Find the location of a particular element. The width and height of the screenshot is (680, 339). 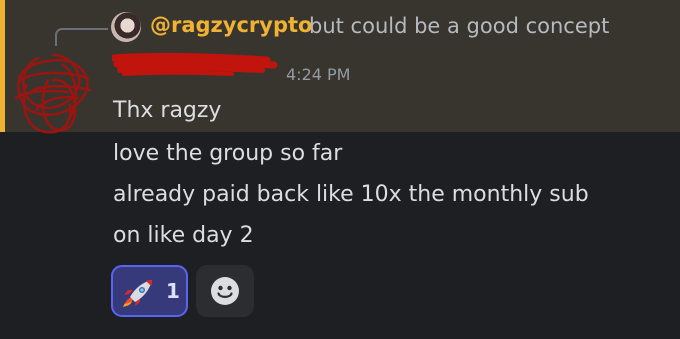

smiley-icon is located at coordinates (225, 291).